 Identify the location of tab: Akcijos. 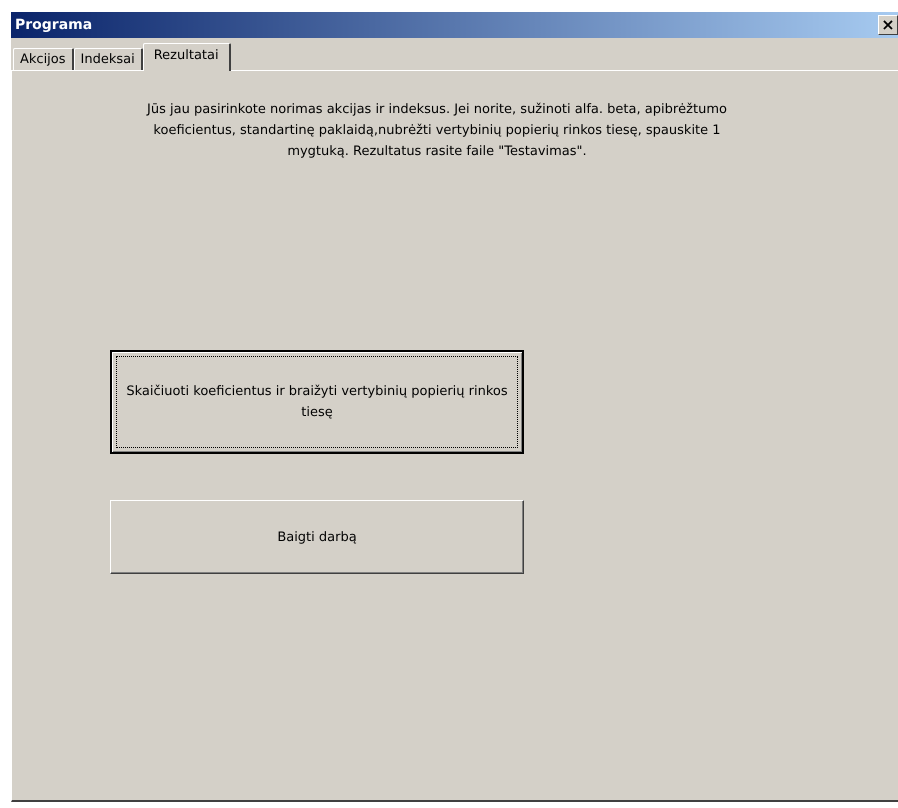
(43, 59).